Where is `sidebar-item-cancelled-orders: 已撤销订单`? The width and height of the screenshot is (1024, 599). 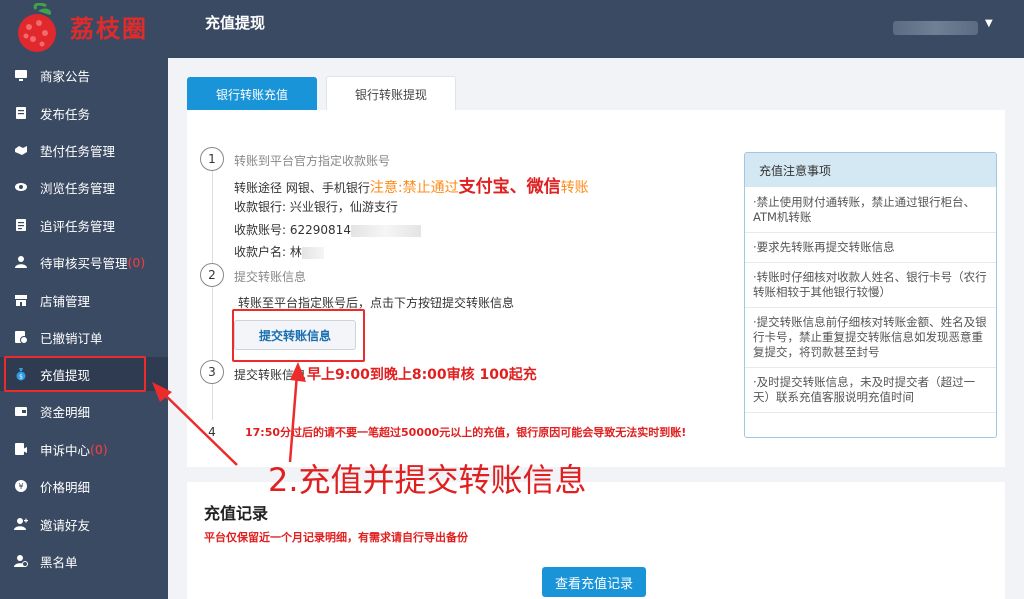 sidebar-item-cancelled-orders: 已撤销订单 is located at coordinates (84, 337).